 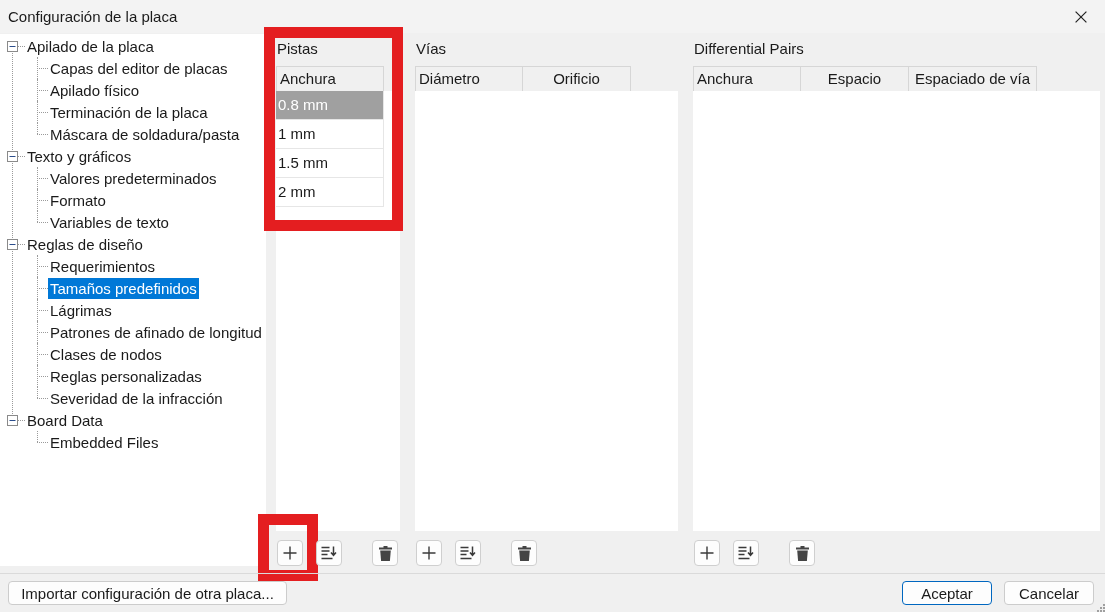 I want to click on column-header: Espacio, so click(x=855, y=78).